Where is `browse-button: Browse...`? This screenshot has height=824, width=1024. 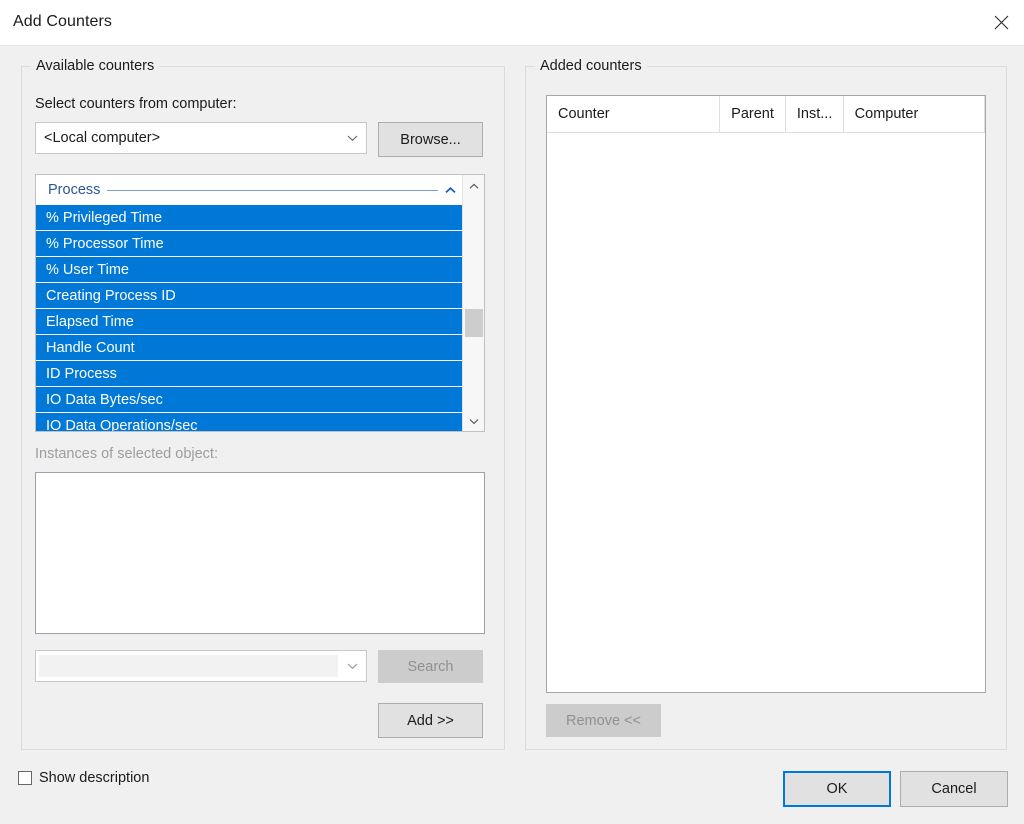
browse-button: Browse... is located at coordinates (430, 139).